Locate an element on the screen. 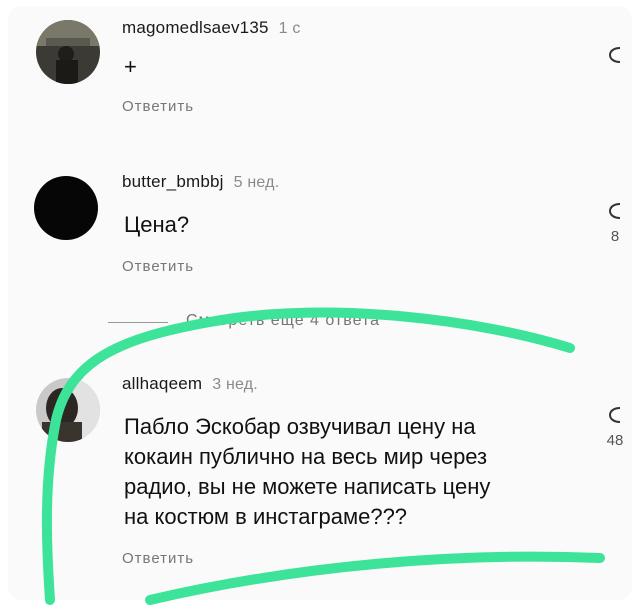  like-column: 8 is located at coordinates (615, 222).